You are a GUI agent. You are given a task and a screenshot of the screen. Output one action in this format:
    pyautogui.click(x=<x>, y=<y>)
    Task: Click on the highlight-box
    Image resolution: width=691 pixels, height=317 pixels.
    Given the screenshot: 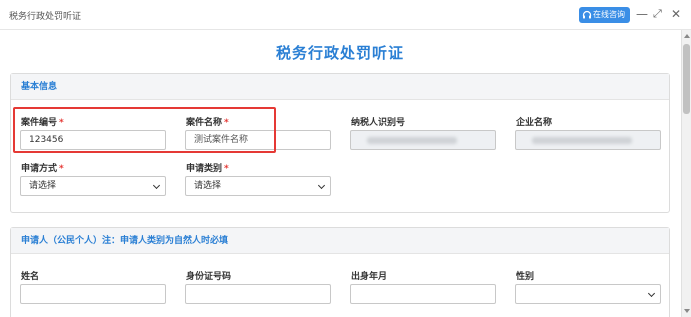 What is the action you would take?
    pyautogui.click(x=144, y=130)
    